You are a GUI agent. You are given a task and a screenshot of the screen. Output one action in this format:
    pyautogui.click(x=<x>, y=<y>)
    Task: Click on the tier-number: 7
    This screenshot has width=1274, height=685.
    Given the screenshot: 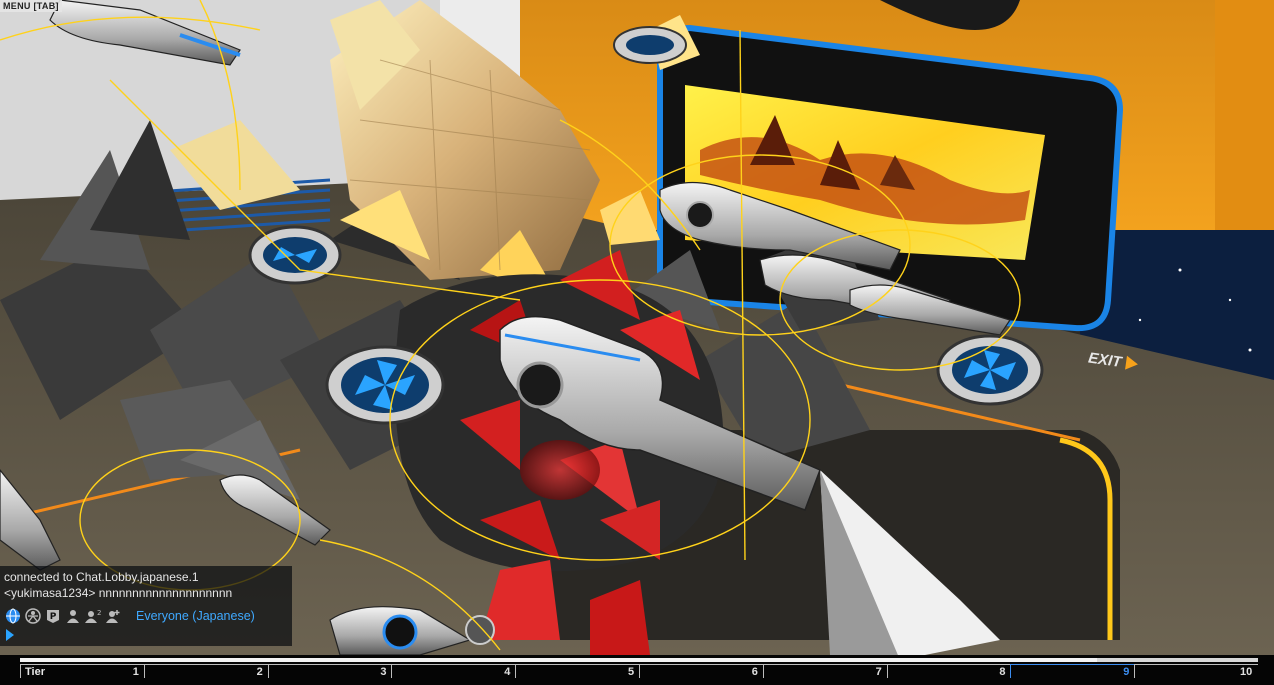 What is the action you would take?
    pyautogui.click(x=878, y=672)
    